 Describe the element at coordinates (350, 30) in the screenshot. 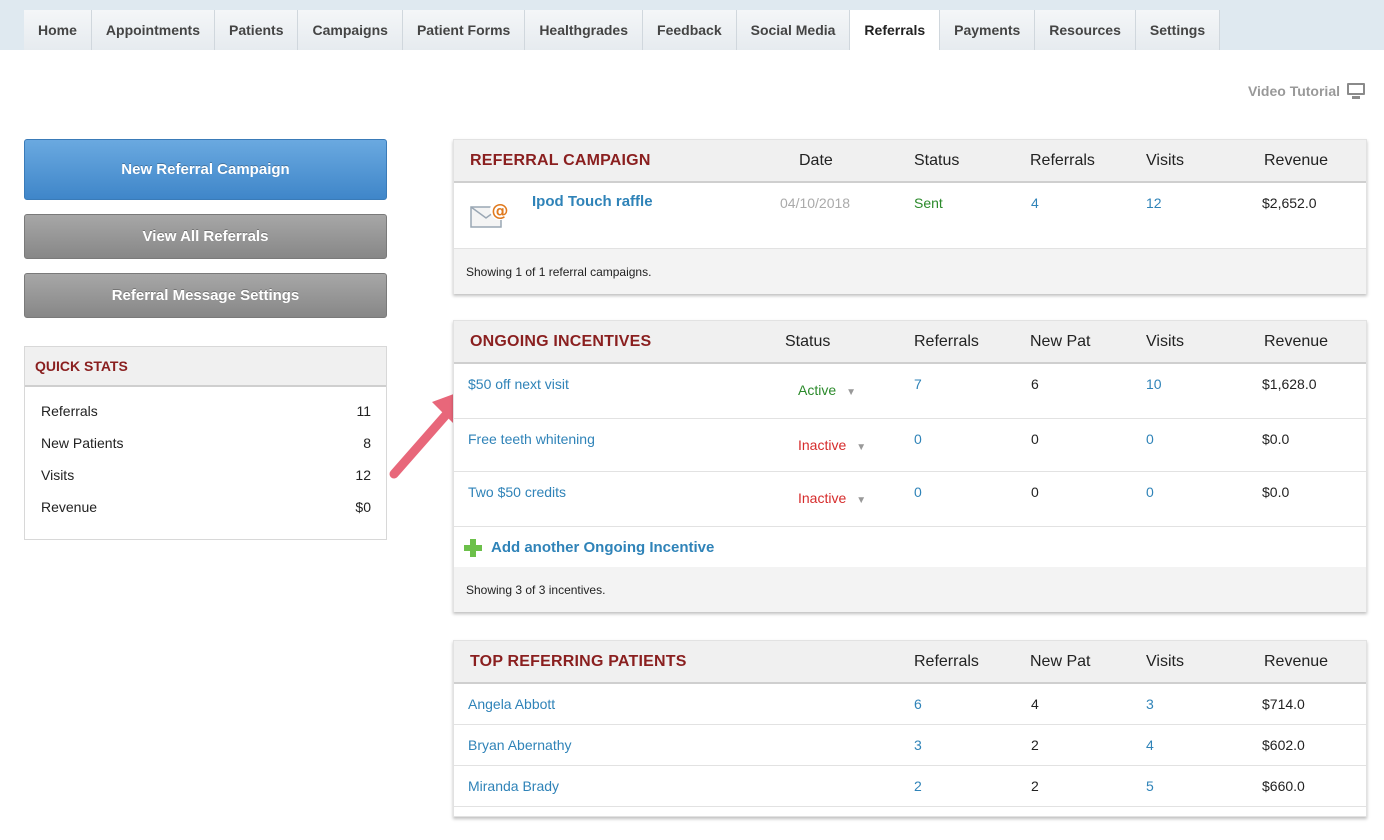

I see `tab-campaigns: Campaigns` at that location.